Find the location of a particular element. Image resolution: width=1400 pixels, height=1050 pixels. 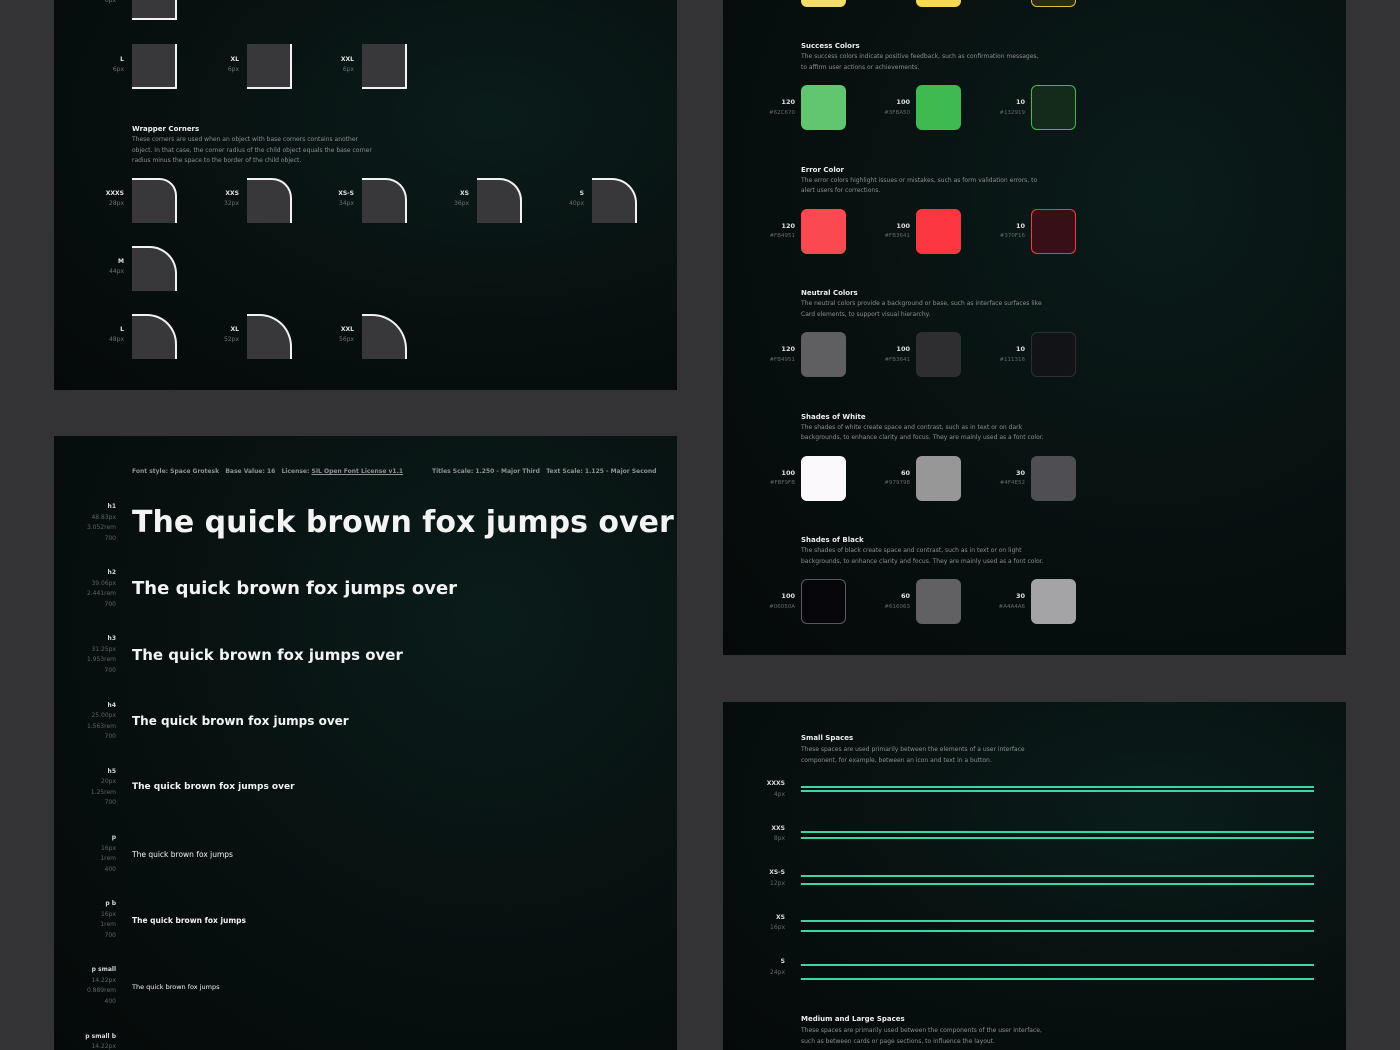

wrapper-corner-label-value: 52px is located at coordinates (231, 339).